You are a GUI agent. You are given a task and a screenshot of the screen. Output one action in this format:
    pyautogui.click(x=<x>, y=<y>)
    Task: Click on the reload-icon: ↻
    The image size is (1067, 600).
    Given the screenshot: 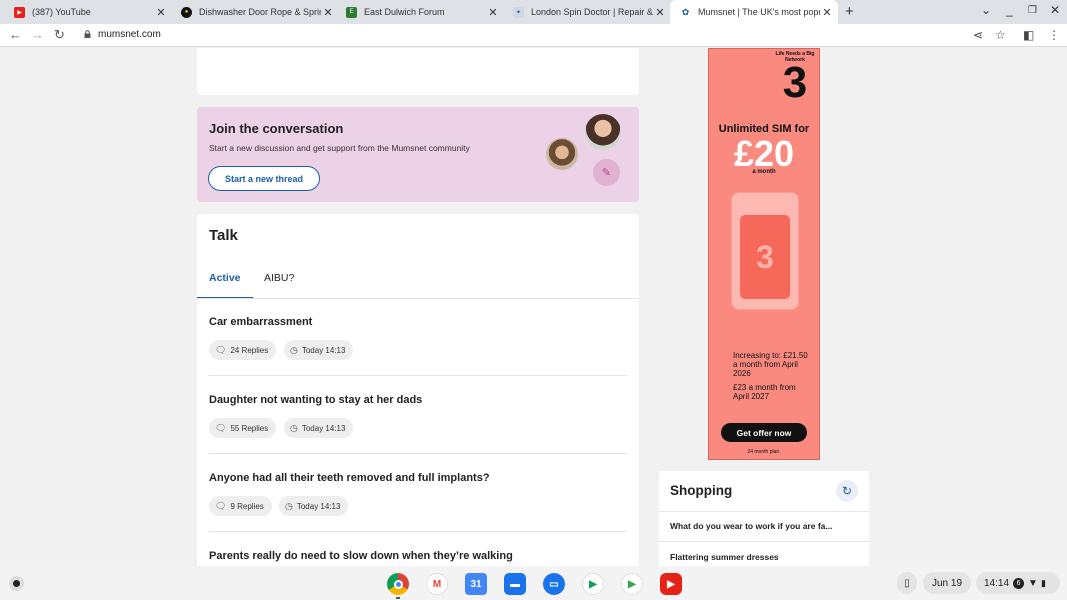 What is the action you would take?
    pyautogui.click(x=59, y=35)
    